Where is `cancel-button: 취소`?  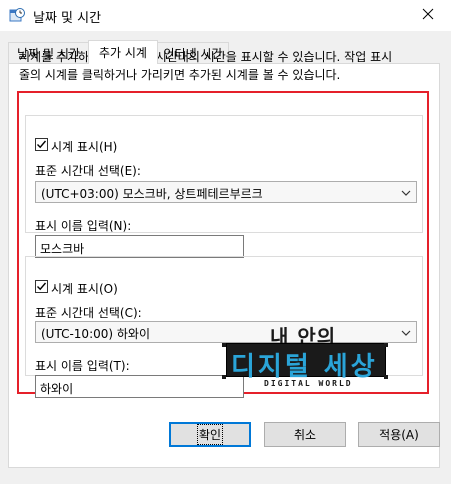 cancel-button: 취소 is located at coordinates (305, 434).